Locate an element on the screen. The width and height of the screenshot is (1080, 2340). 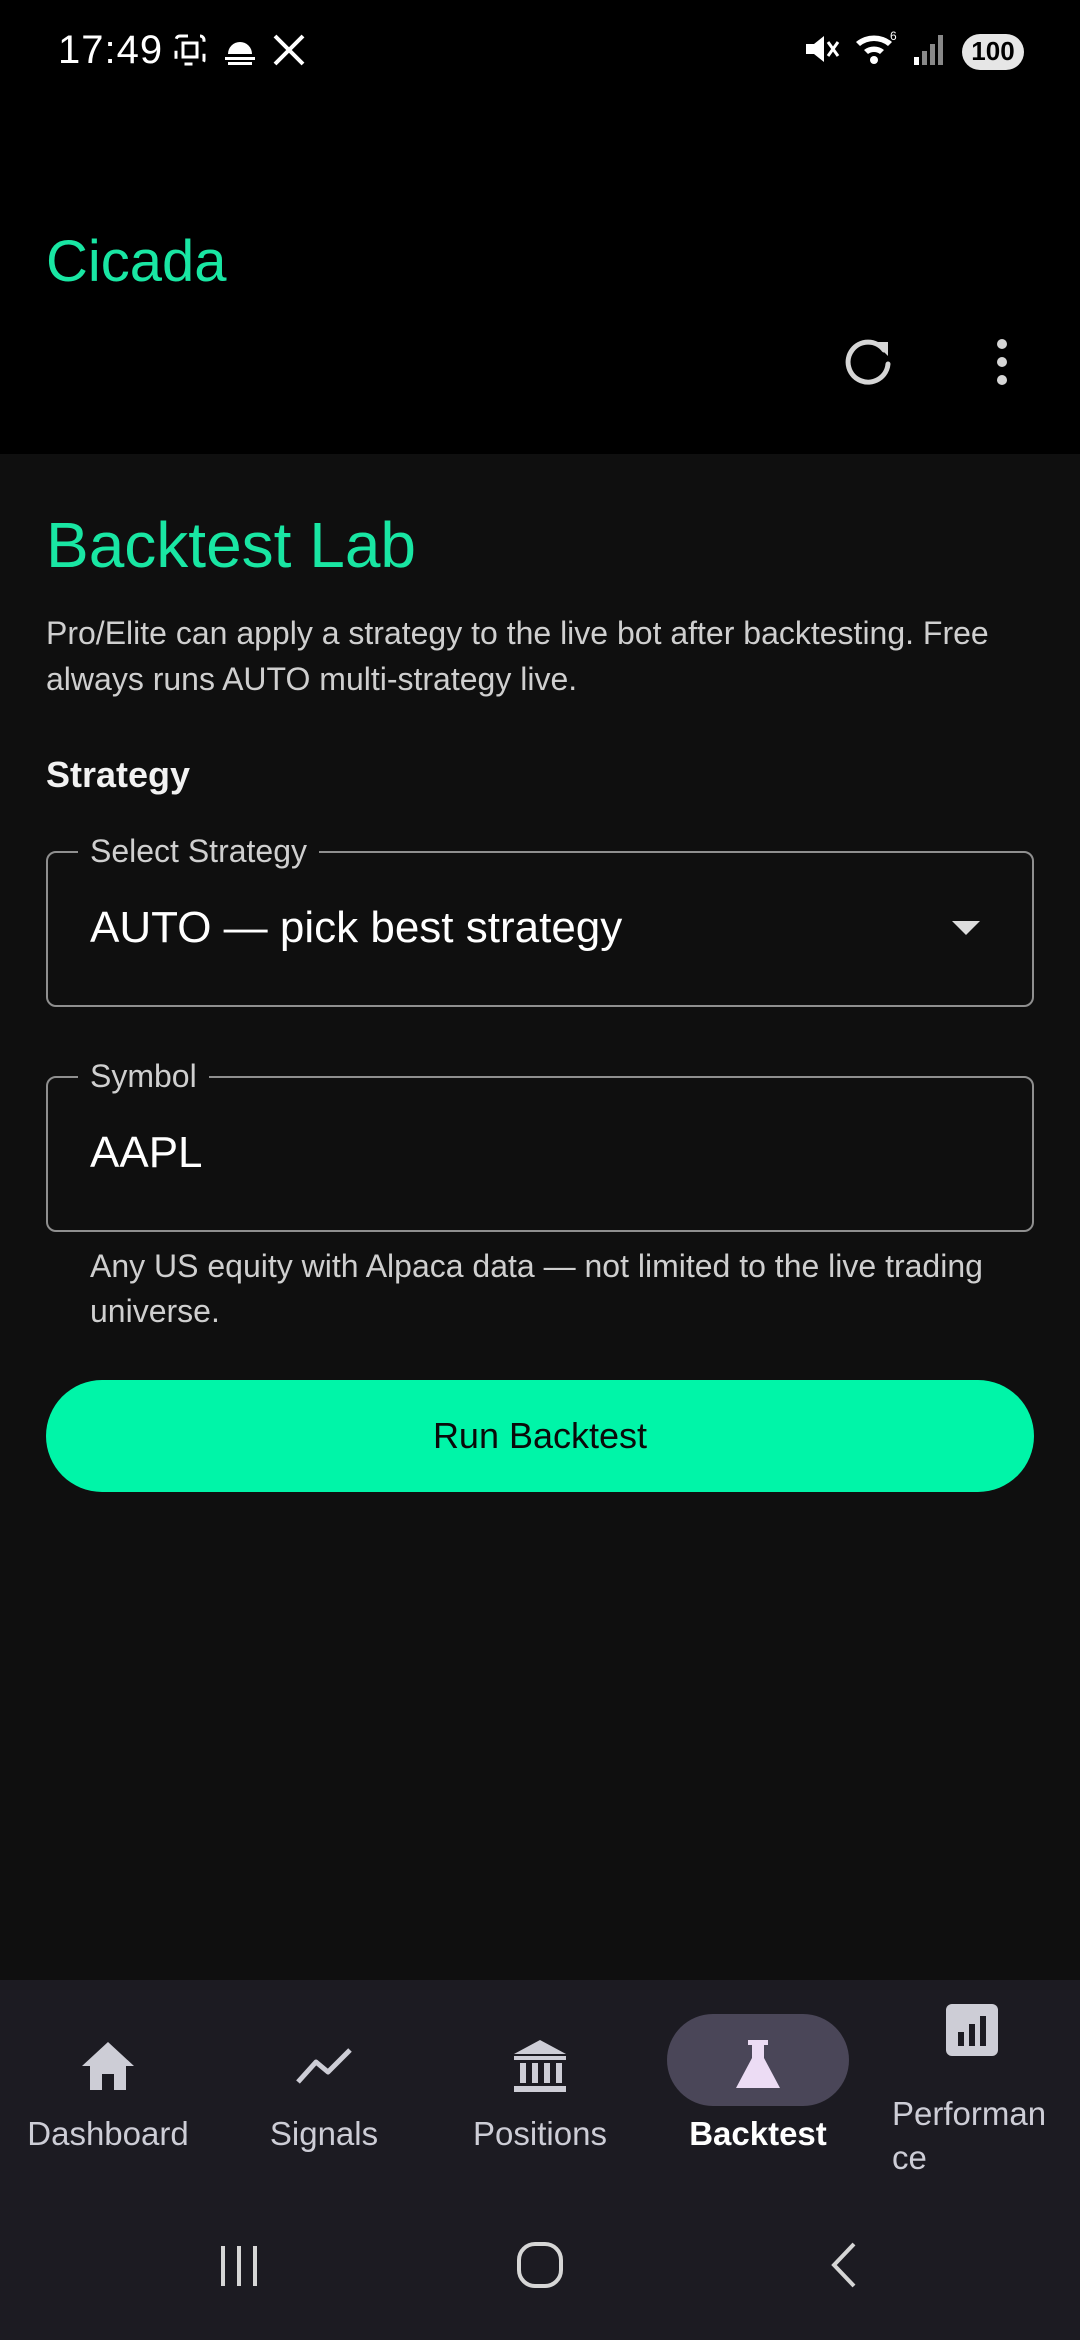
refresh-button is located at coordinates (868, 362).